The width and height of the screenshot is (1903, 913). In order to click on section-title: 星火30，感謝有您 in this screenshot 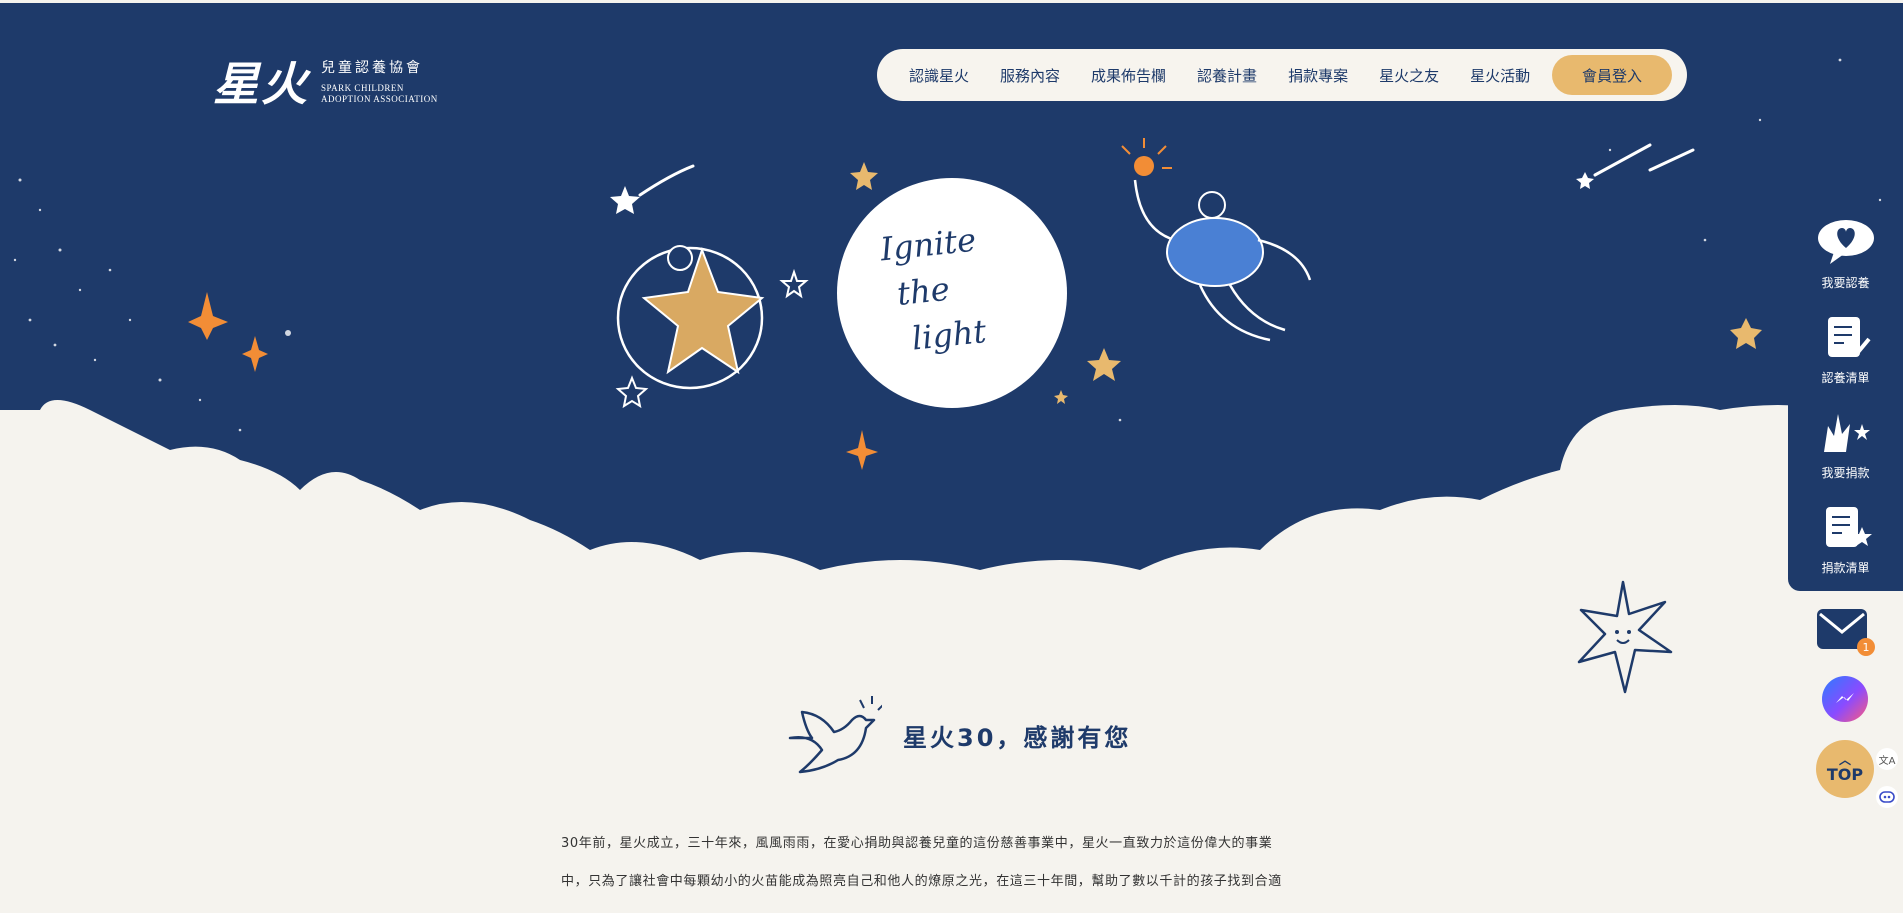, I will do `click(1017, 738)`.